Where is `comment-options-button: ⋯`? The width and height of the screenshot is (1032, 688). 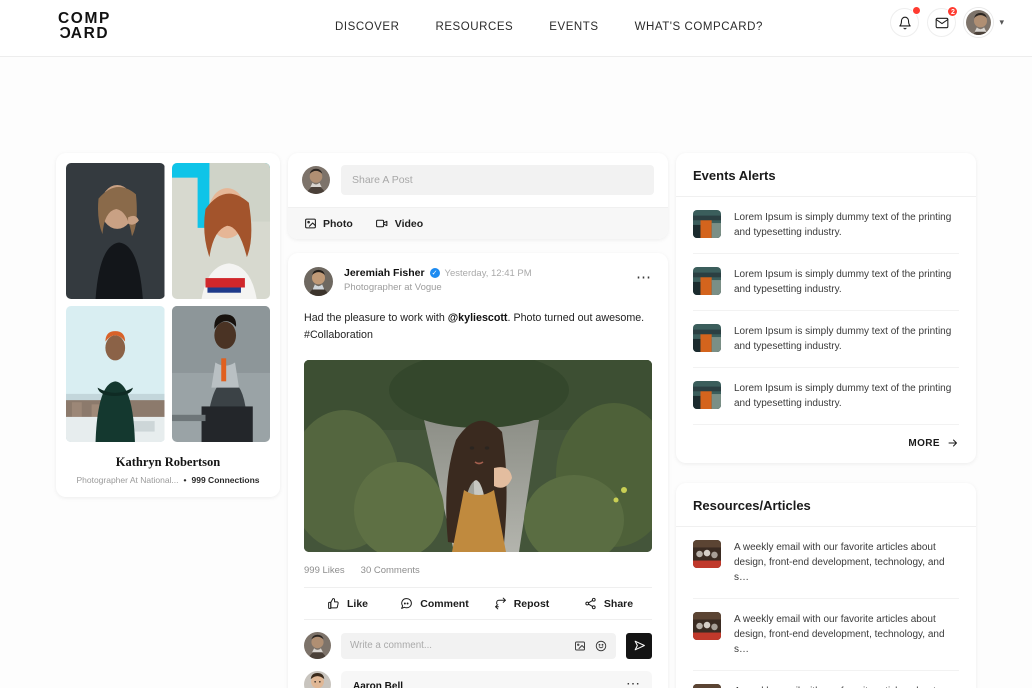
comment-options-button: ⋯ is located at coordinates (633, 682).